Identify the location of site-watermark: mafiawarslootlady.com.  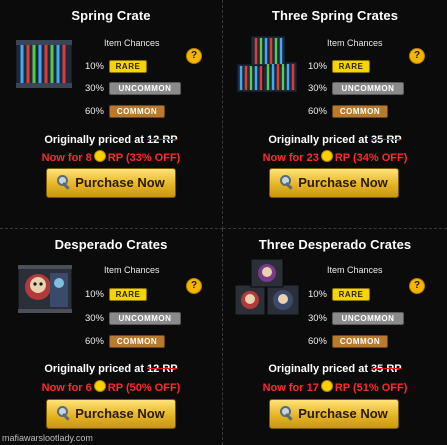
(47, 438).